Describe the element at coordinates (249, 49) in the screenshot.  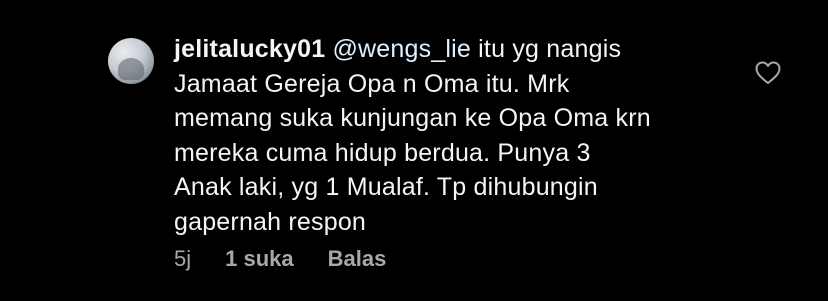
I see `username: jelitalucky01` at that location.